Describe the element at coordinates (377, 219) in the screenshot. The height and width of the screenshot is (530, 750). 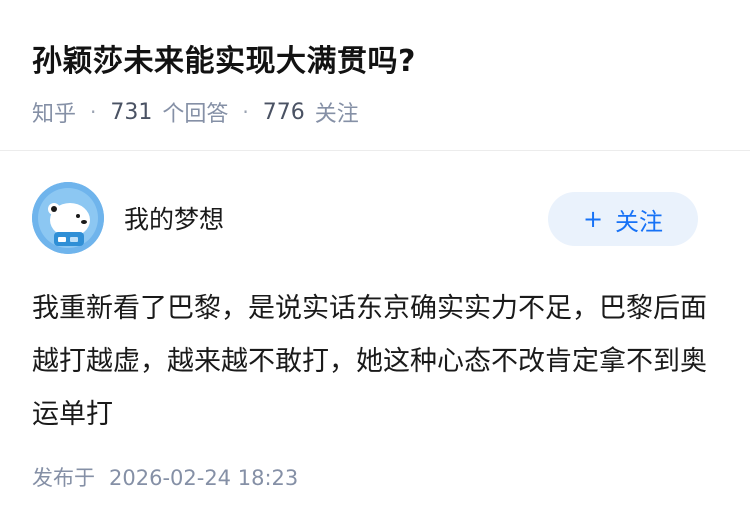
I see `author-row: 我的梦想 + 关注` at that location.